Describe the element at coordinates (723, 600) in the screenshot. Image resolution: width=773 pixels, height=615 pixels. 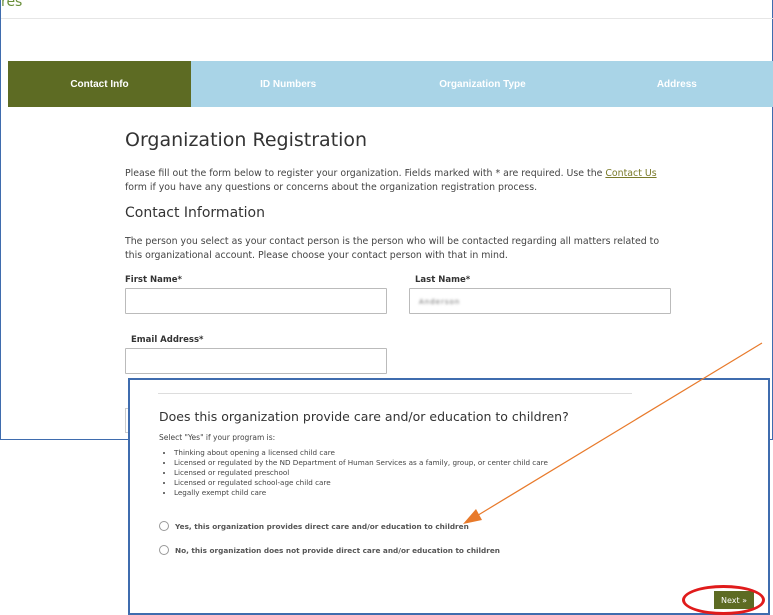
I see `next-button-highlight` at that location.